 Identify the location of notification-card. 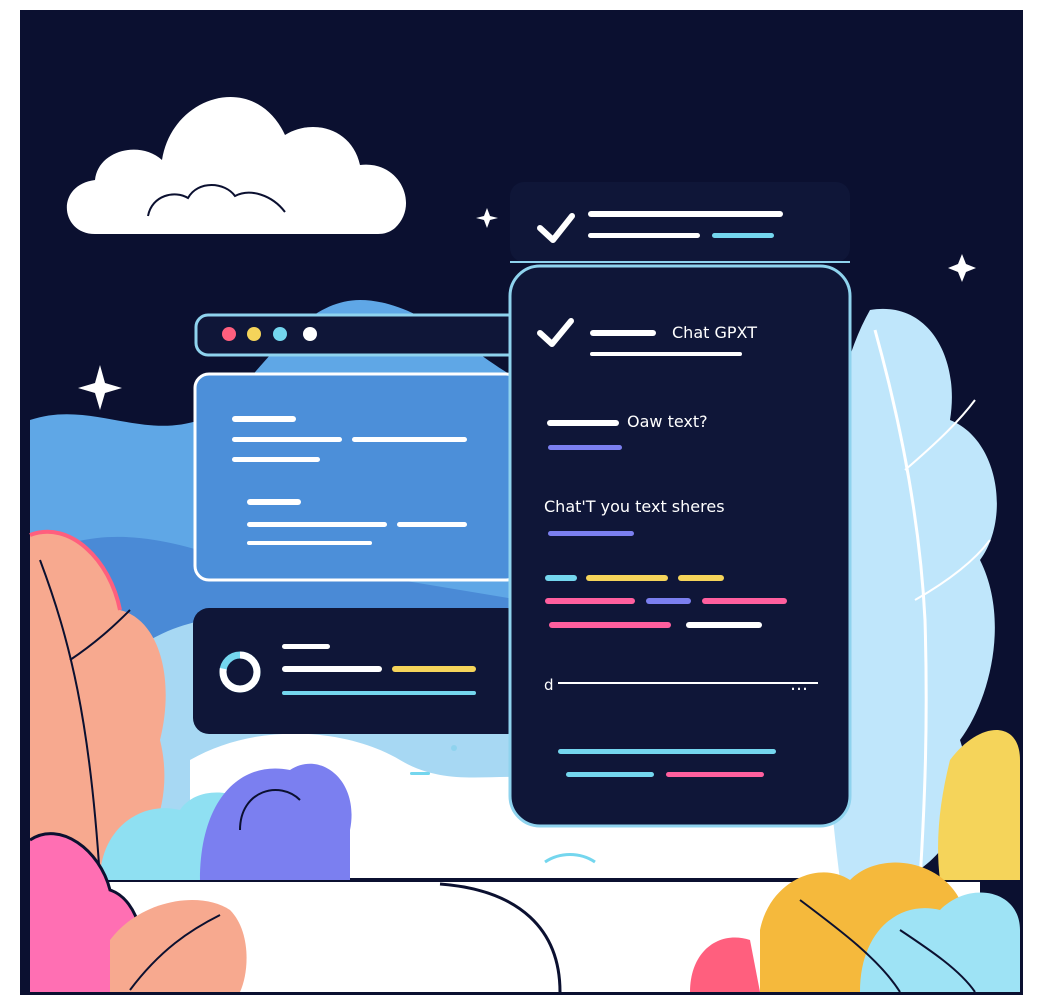
(680, 222).